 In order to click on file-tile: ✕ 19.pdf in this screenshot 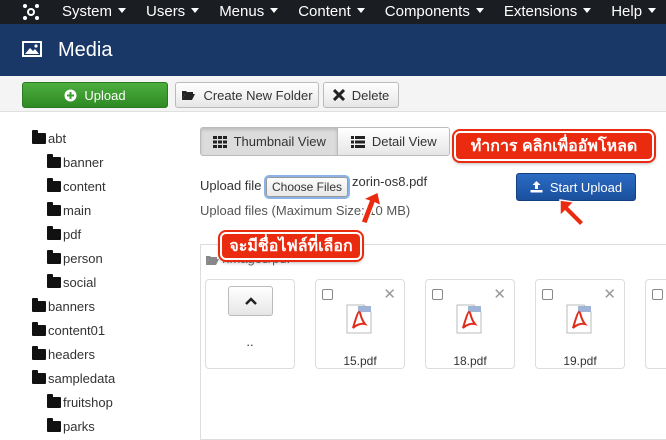, I will do `click(580, 324)`.